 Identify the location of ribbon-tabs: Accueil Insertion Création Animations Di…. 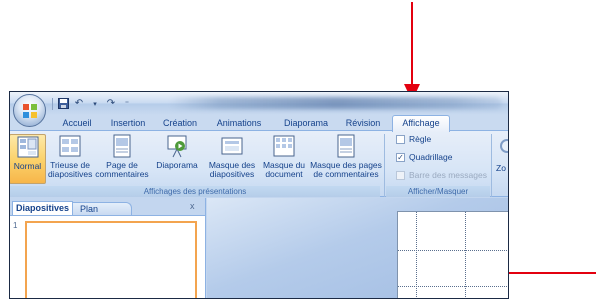
(259, 123).